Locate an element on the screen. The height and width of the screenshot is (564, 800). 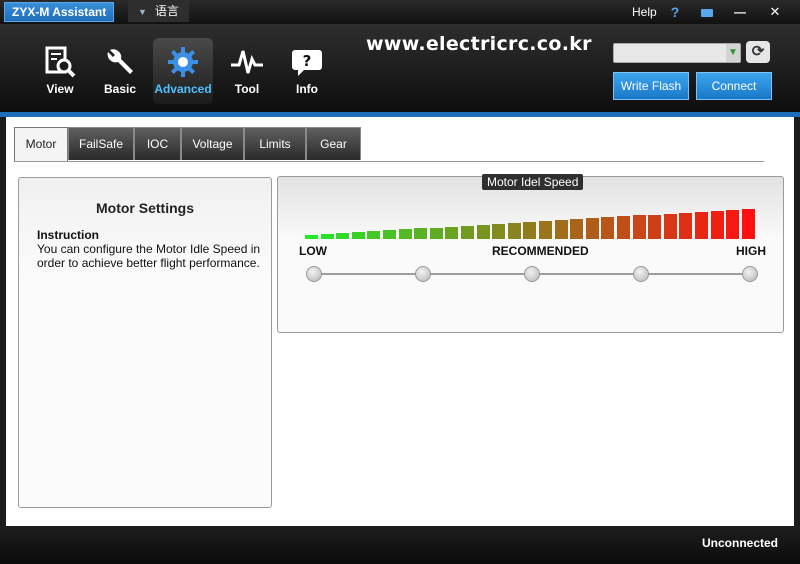
tab-divider is located at coordinates (389, 161).